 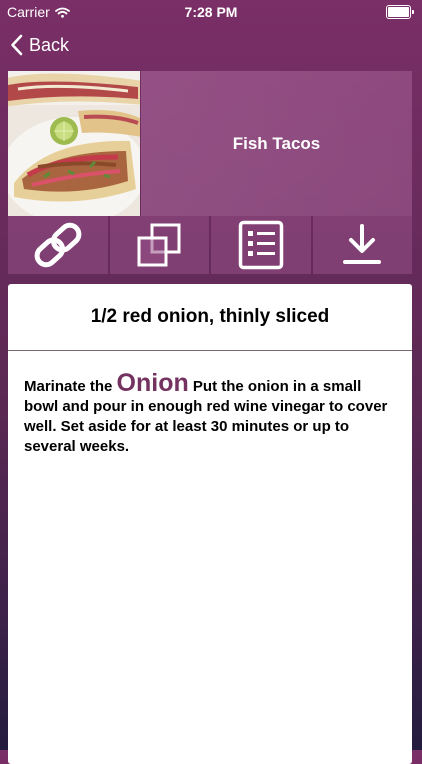 I want to click on battery-fill, so click(x=398, y=12).